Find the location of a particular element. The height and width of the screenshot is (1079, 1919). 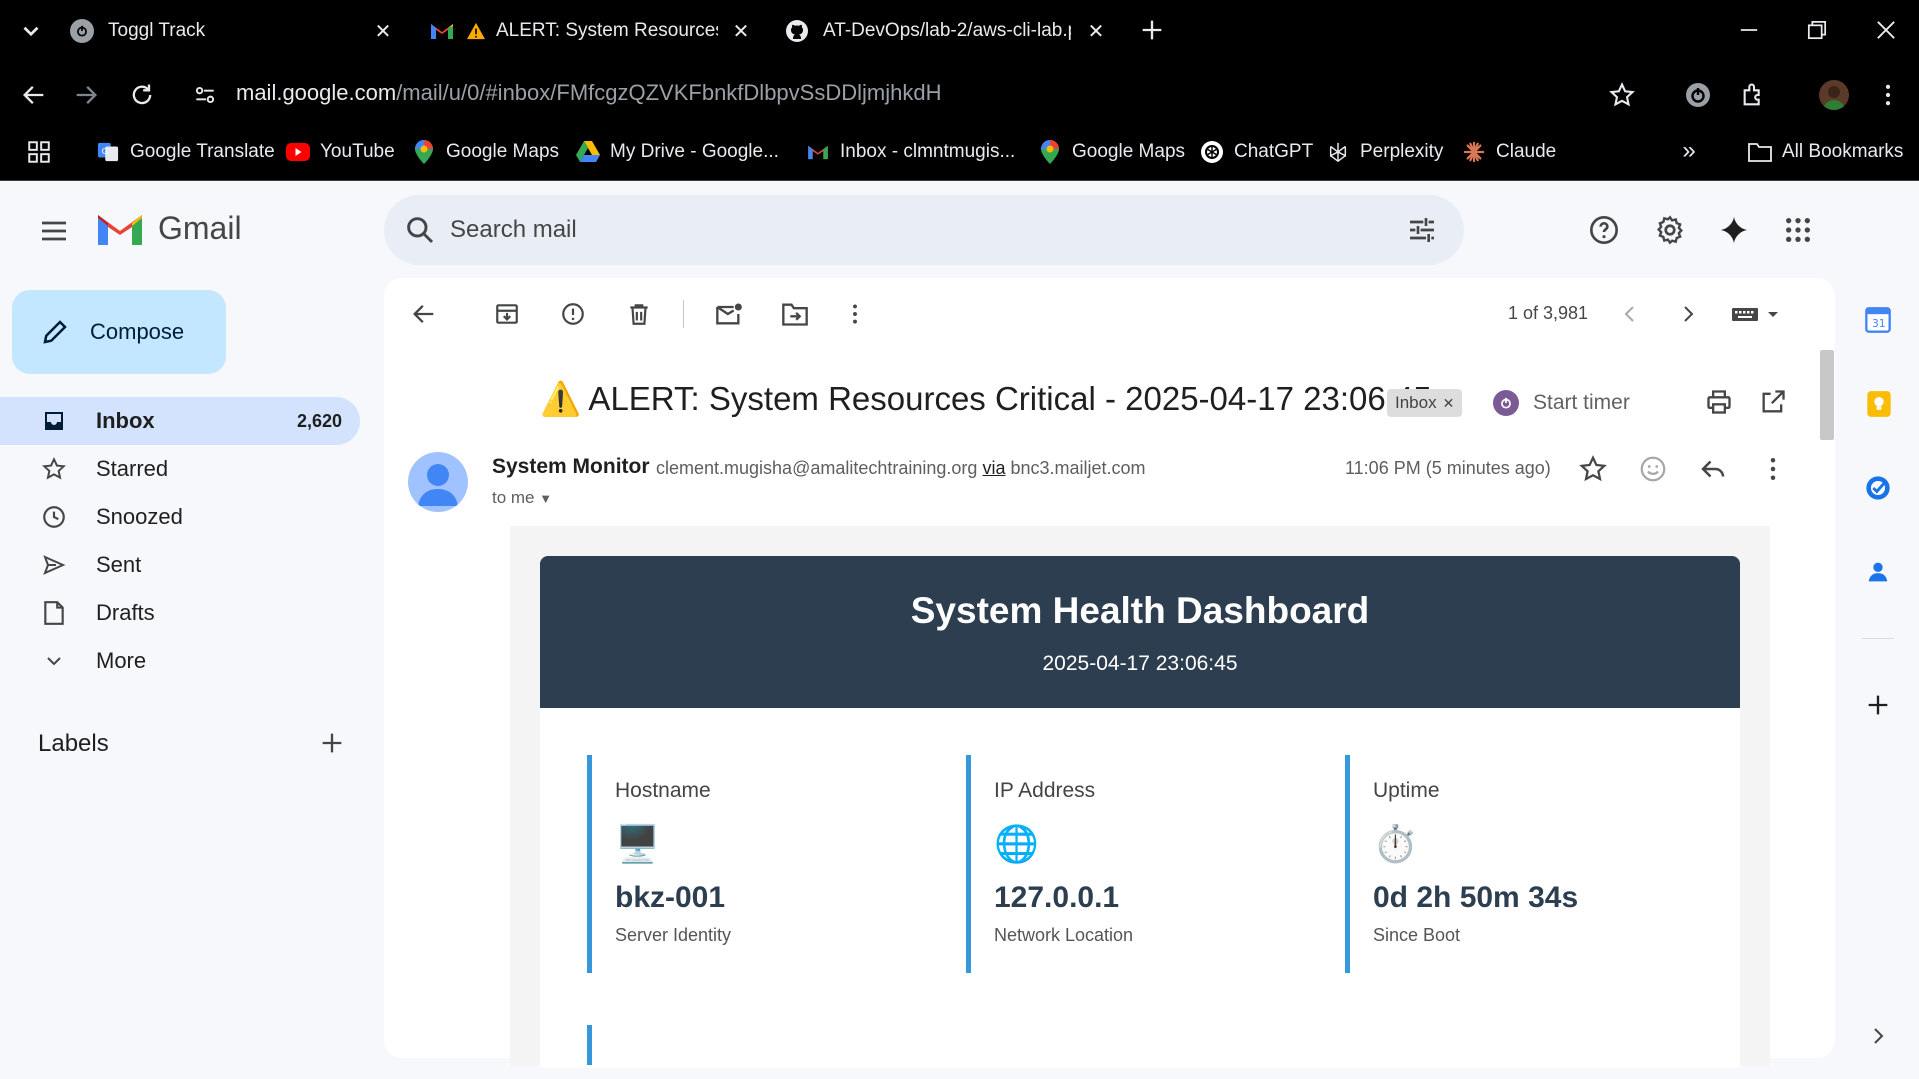

tab-search-button is located at coordinates (31, 31).